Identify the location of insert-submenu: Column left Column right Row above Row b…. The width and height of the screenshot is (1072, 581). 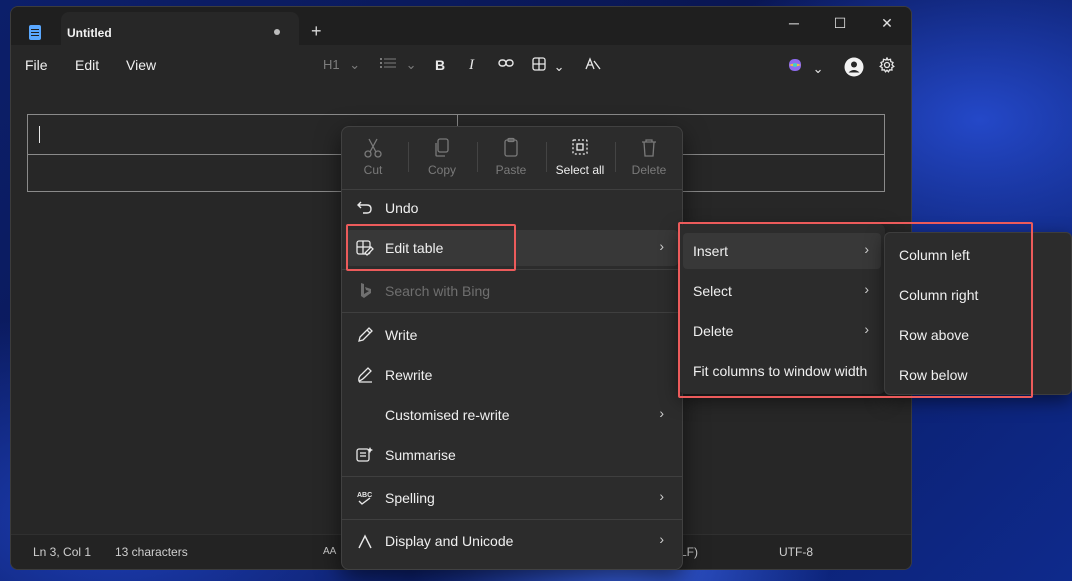
(978, 313).